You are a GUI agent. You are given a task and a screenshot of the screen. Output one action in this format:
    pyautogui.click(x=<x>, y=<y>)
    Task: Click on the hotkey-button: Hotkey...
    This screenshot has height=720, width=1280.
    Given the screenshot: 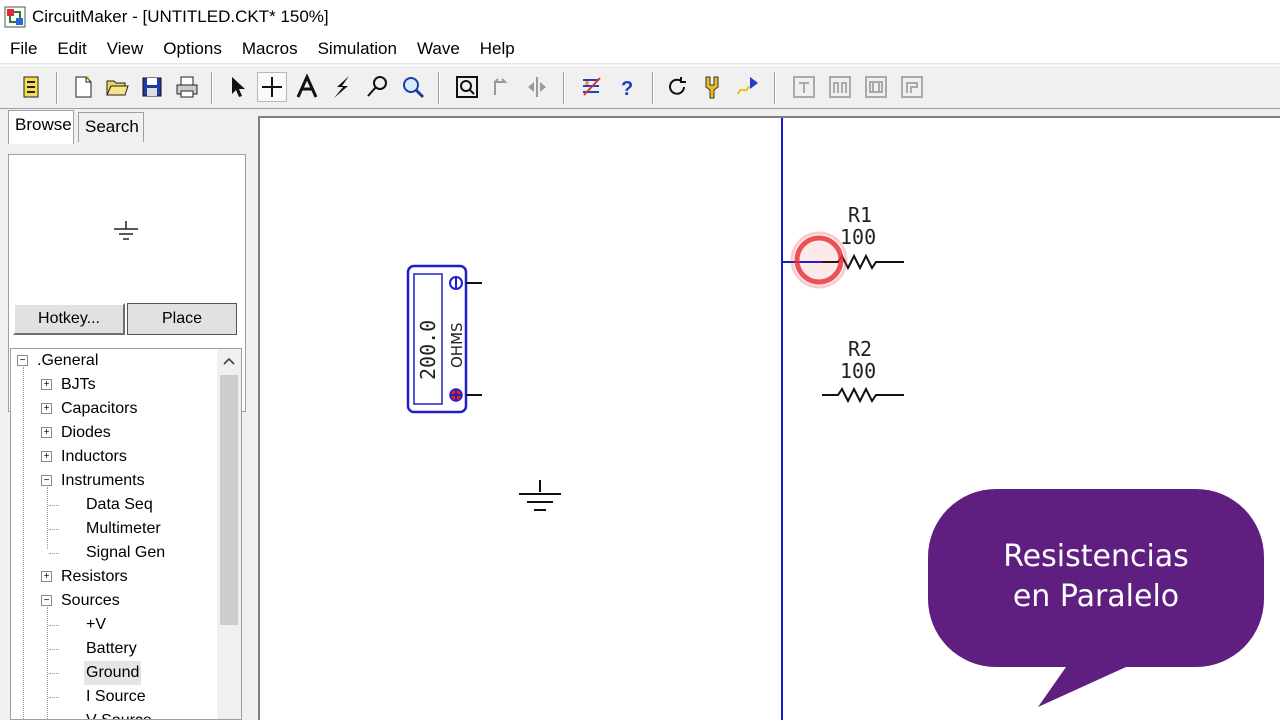 What is the action you would take?
    pyautogui.click(x=69, y=319)
    